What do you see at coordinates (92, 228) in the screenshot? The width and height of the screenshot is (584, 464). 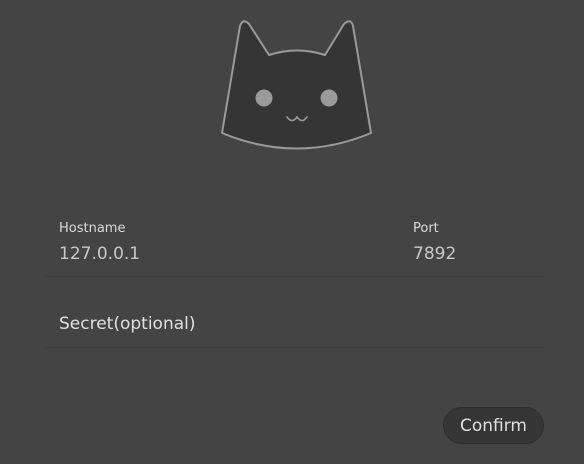 I see `hostname-label: Hostname` at bounding box center [92, 228].